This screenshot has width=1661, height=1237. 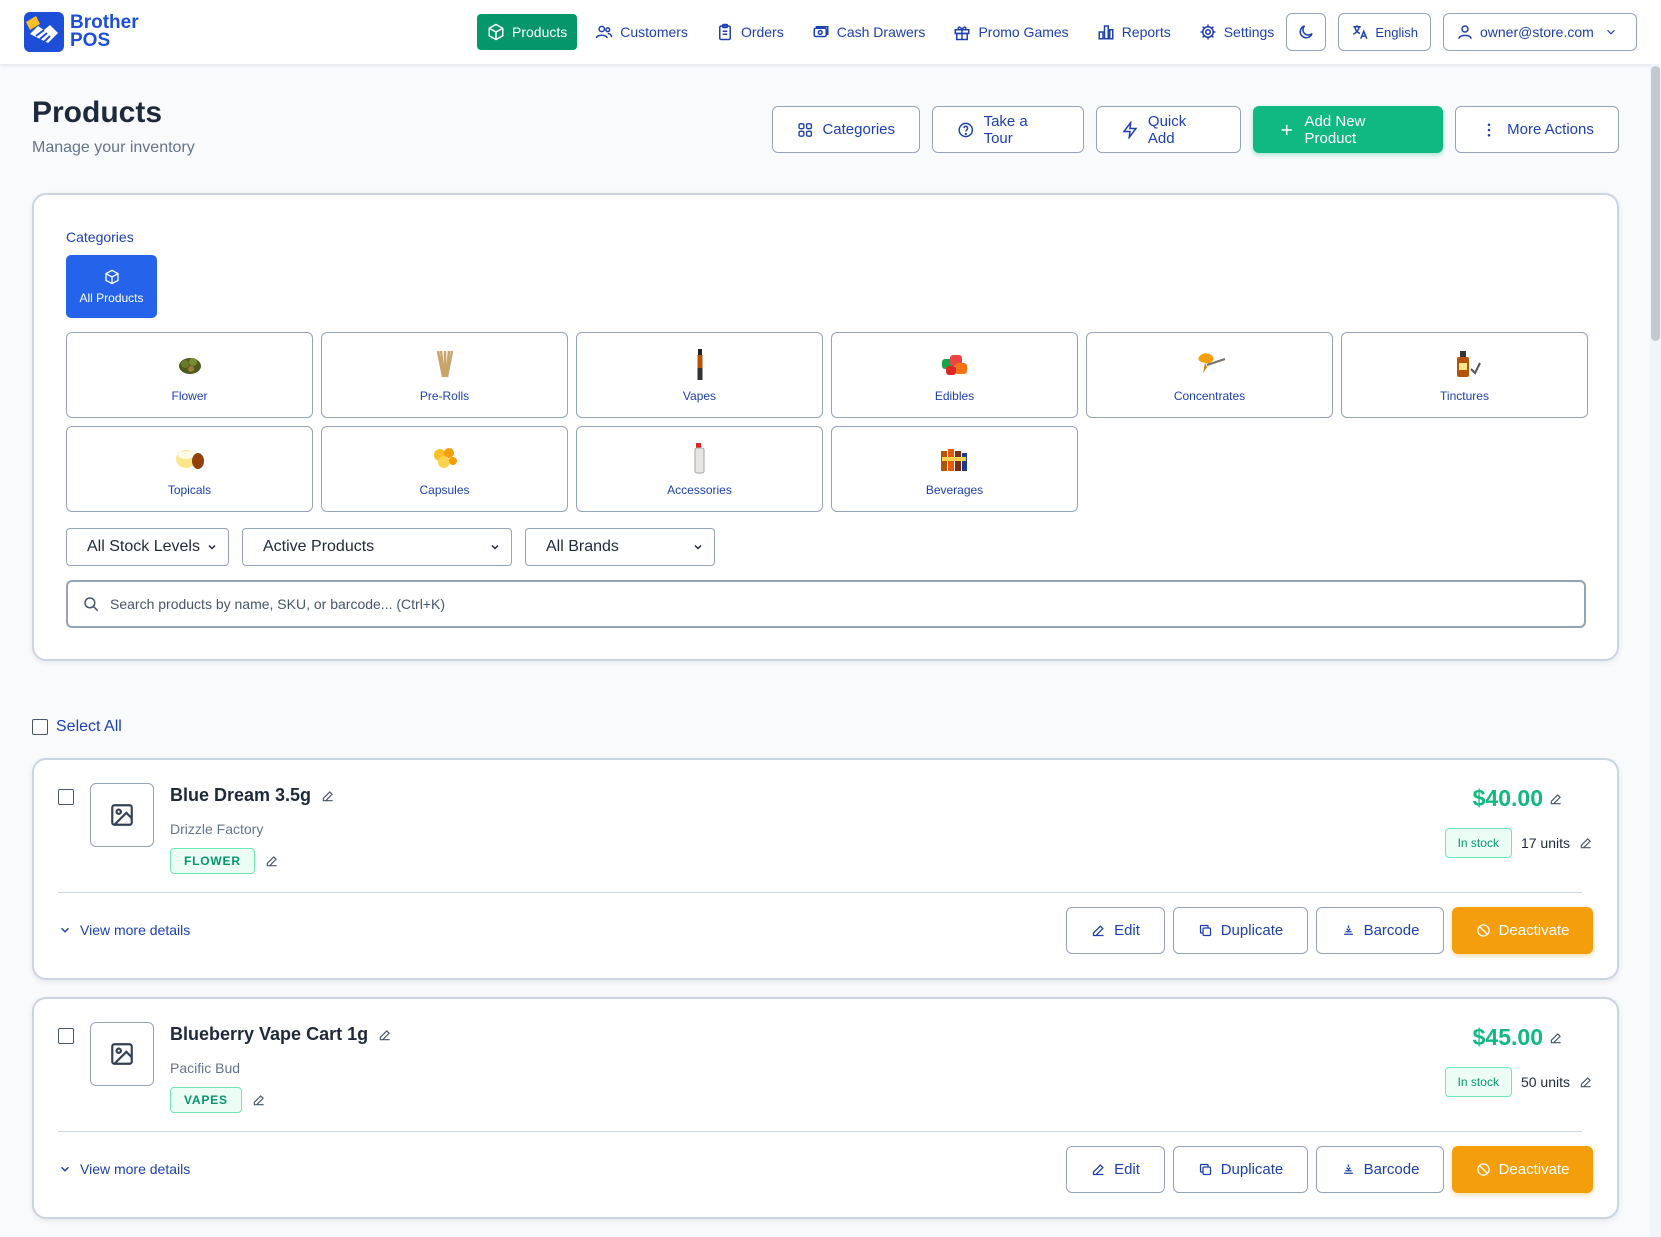 I want to click on category-edibles: Edibles, so click(x=954, y=375).